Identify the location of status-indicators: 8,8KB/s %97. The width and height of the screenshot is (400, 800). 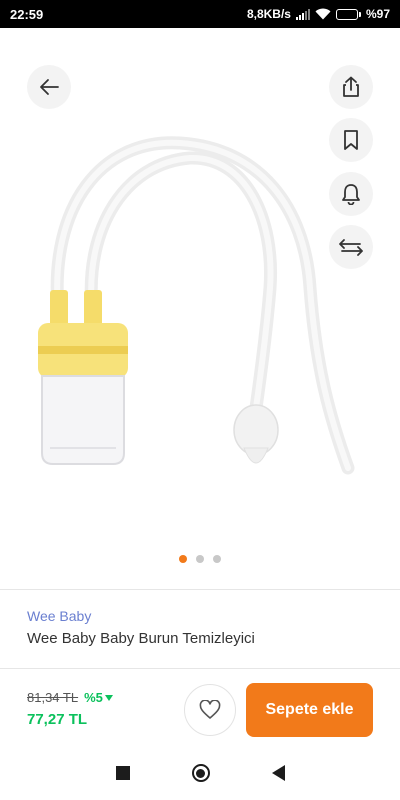
(318, 14).